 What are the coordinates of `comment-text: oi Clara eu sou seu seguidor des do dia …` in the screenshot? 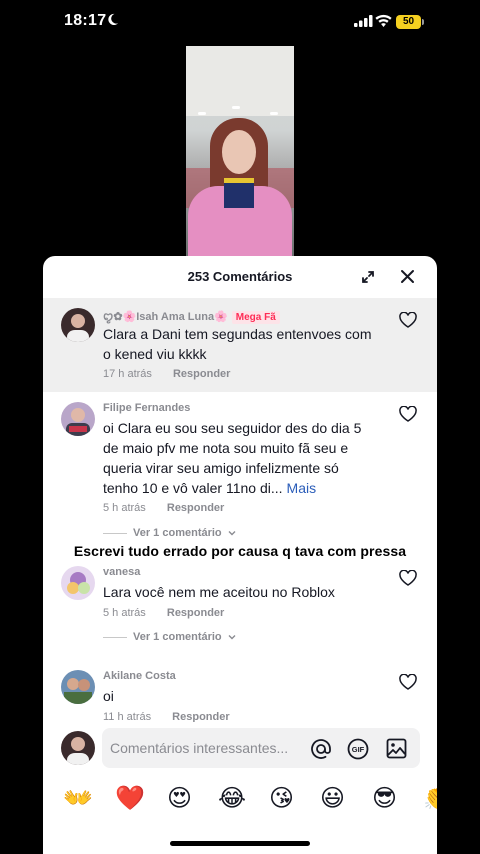 It's located at (232, 458).